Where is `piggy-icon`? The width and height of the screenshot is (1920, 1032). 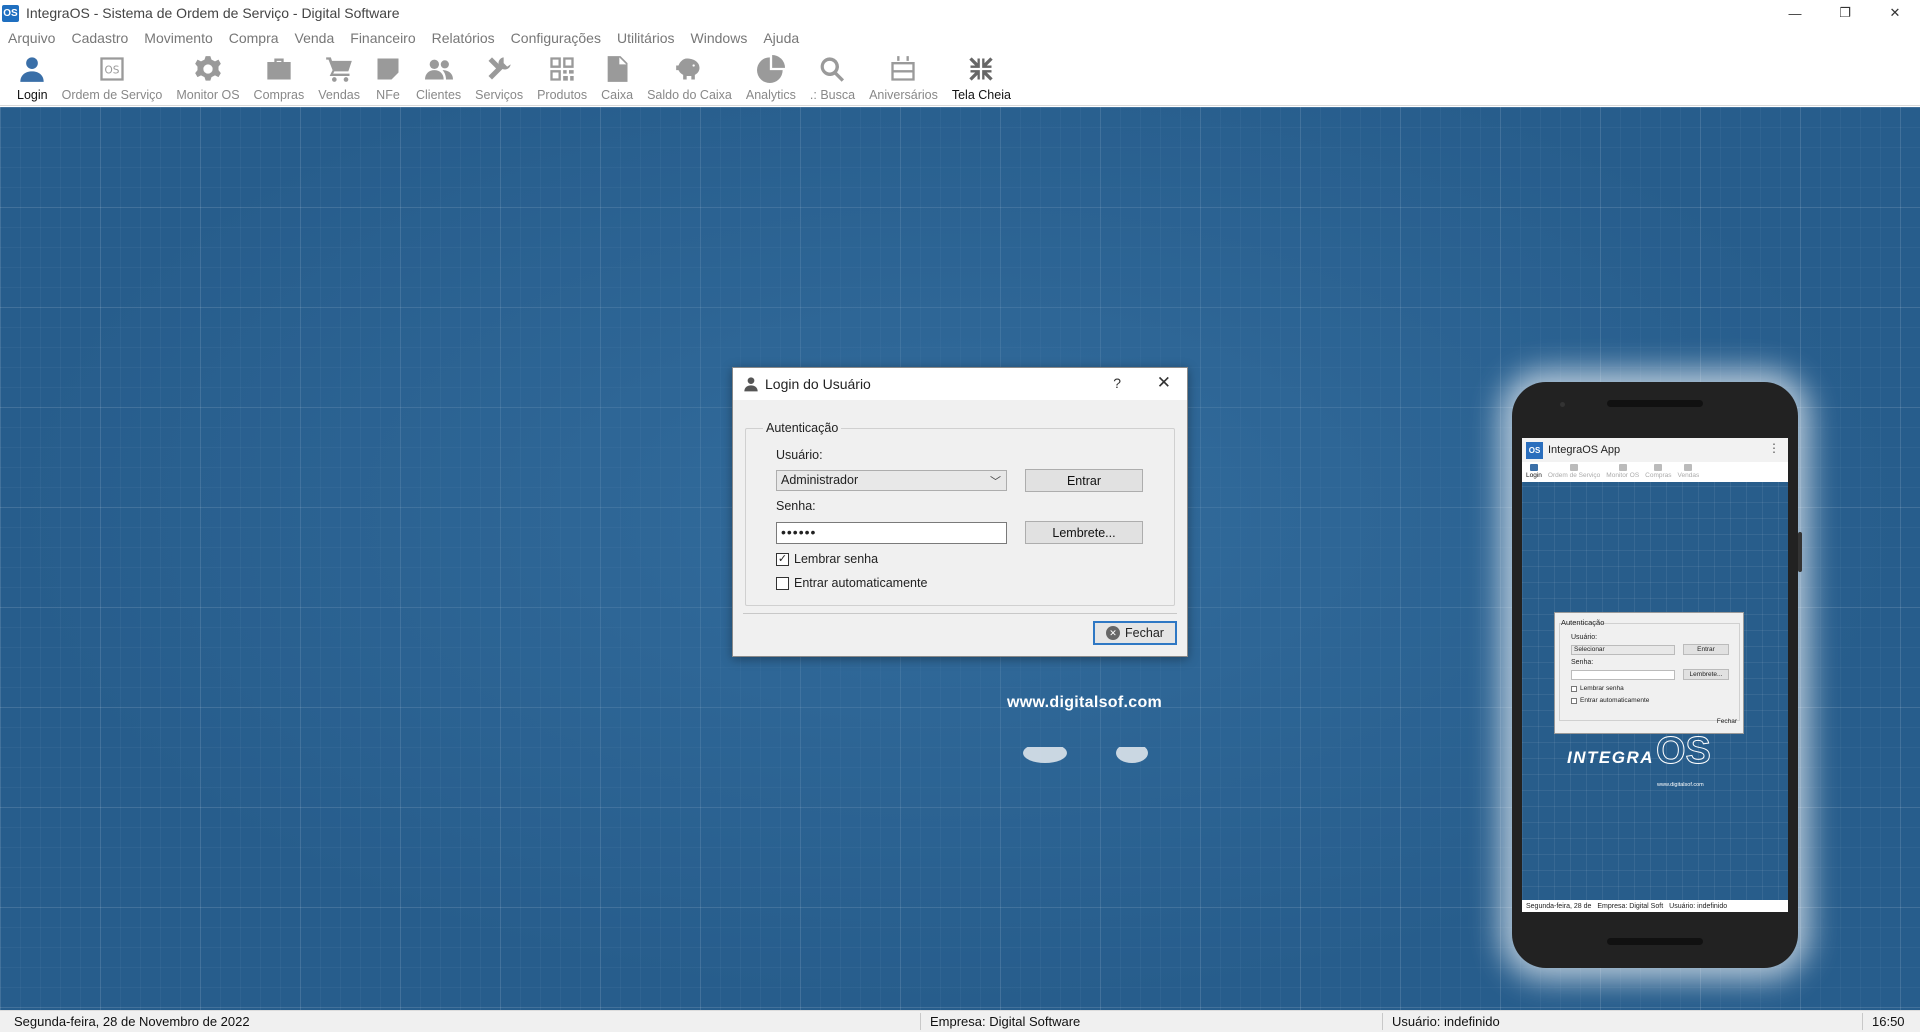 piggy-icon is located at coordinates (688, 69).